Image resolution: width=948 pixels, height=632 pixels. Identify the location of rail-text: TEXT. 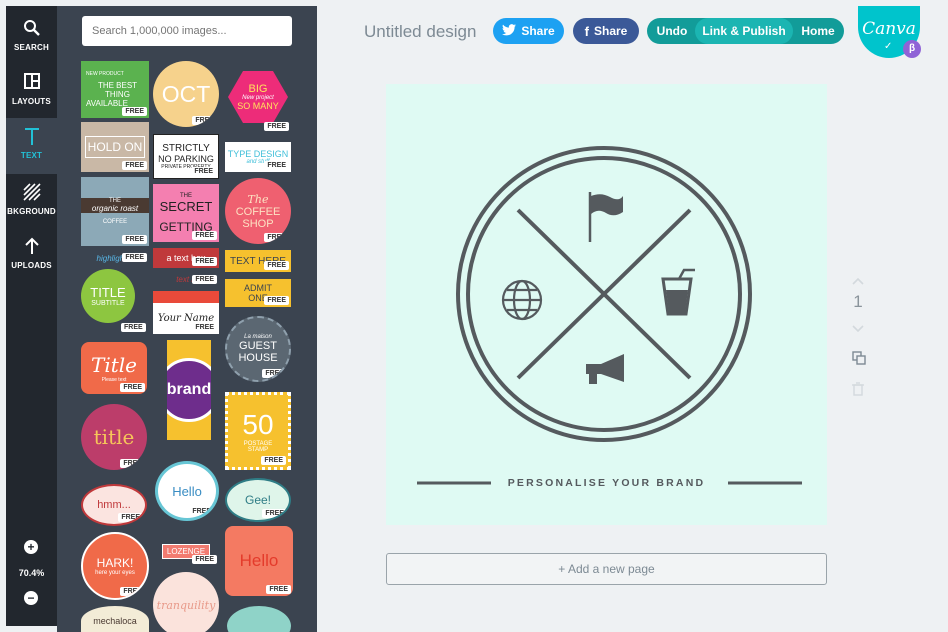
(31, 146).